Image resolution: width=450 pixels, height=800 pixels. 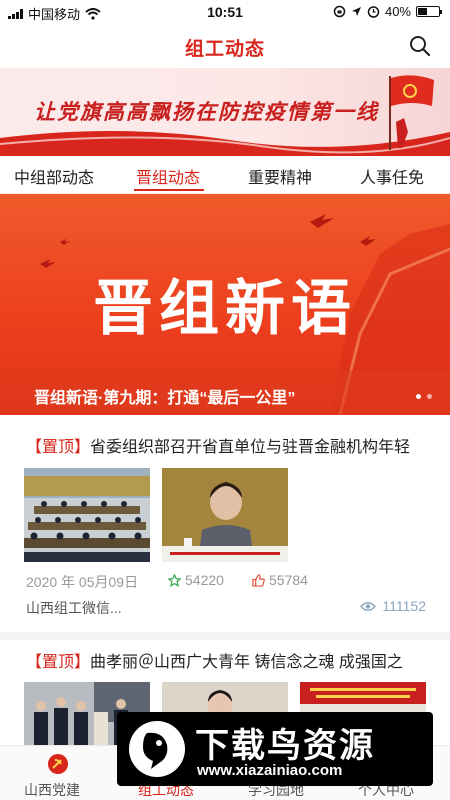 I want to click on divider, so click(x=225, y=636).